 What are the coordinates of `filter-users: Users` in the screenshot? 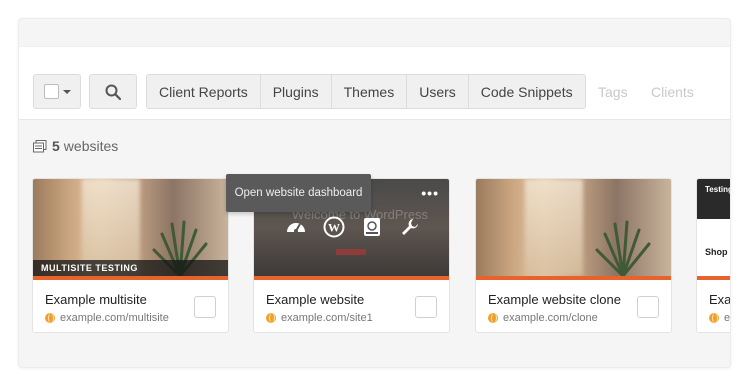 It's located at (438, 91).